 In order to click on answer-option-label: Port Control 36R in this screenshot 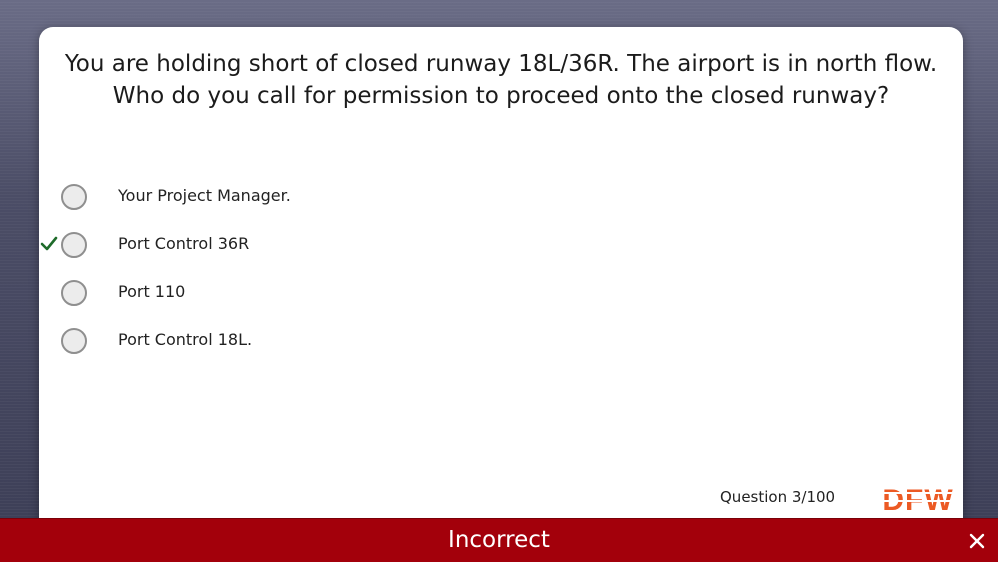, I will do `click(184, 243)`.